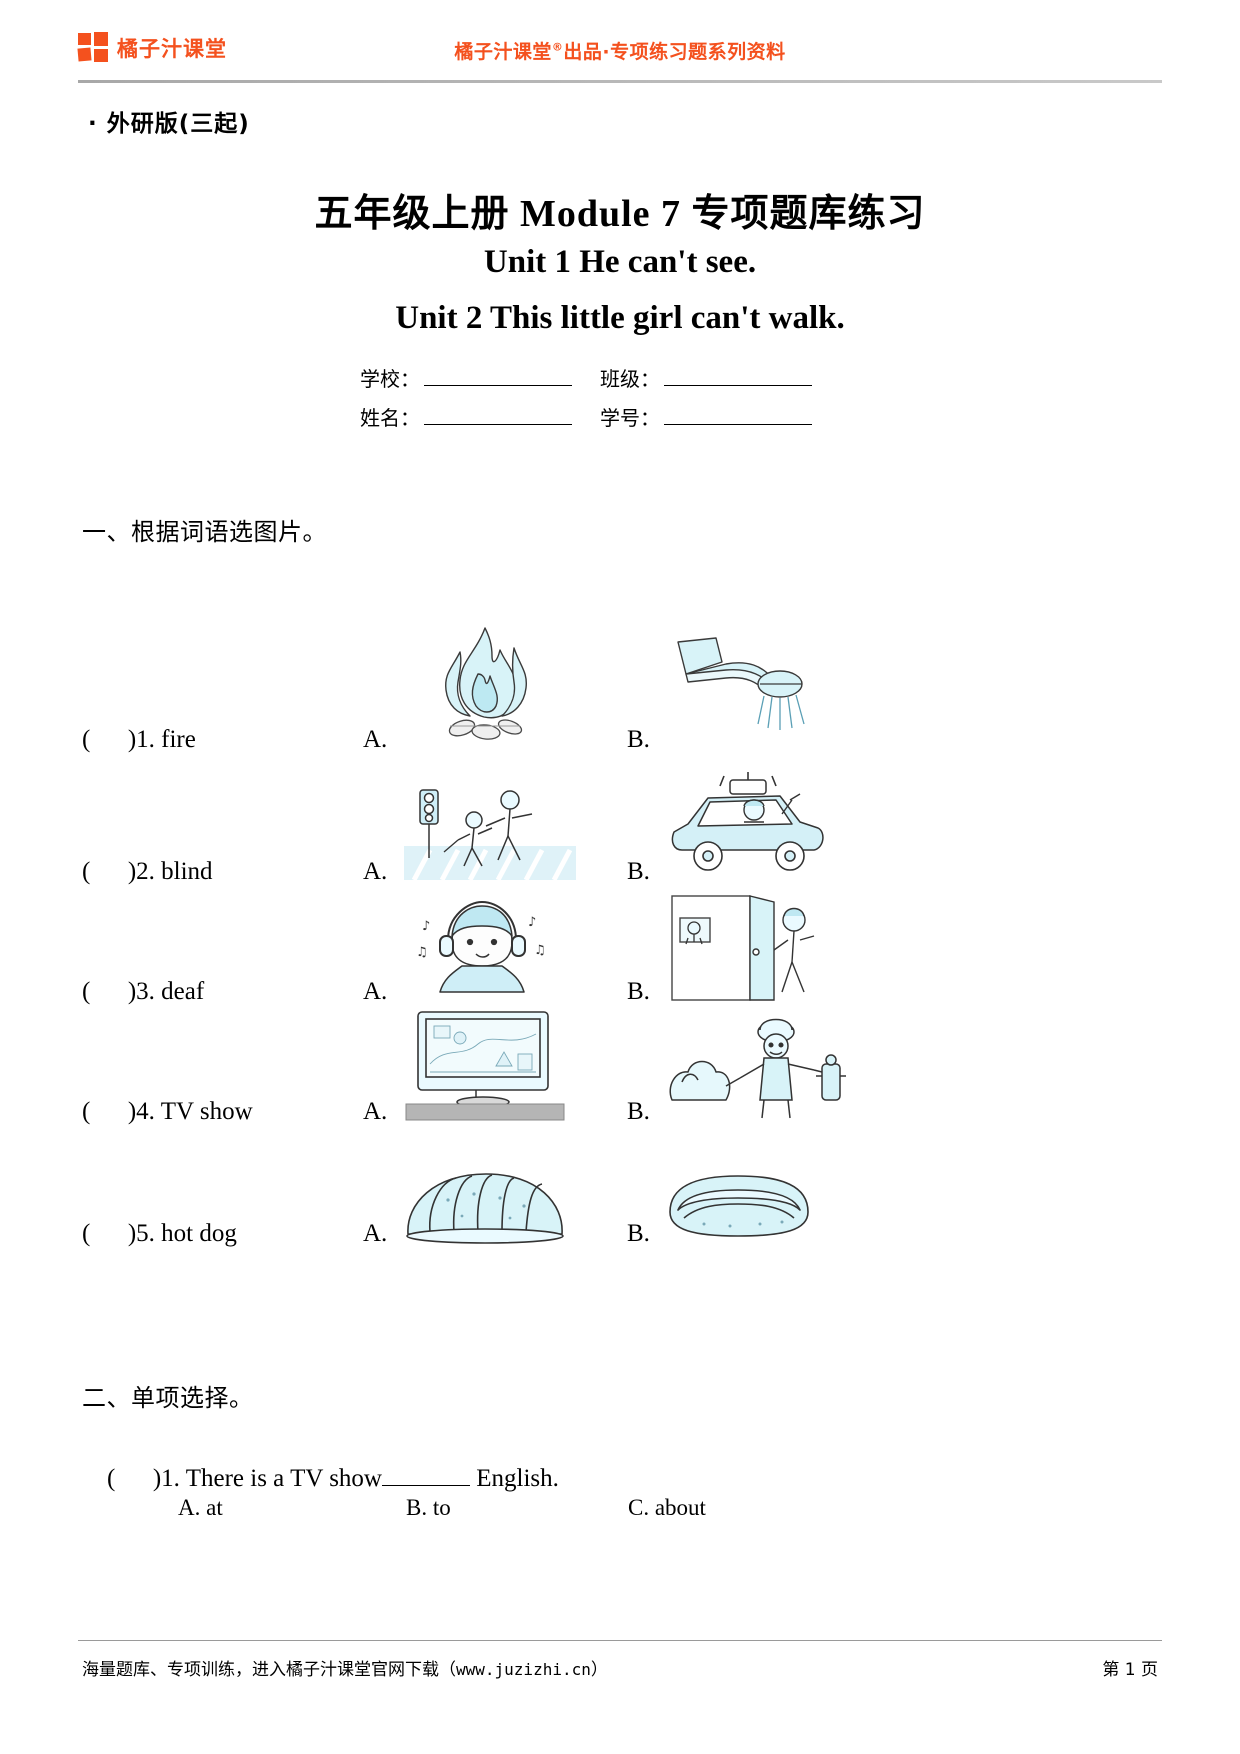 Image resolution: width=1240 pixels, height=1754 pixels. What do you see at coordinates (744, 692) in the screenshot?
I see `shower-head-picture` at bounding box center [744, 692].